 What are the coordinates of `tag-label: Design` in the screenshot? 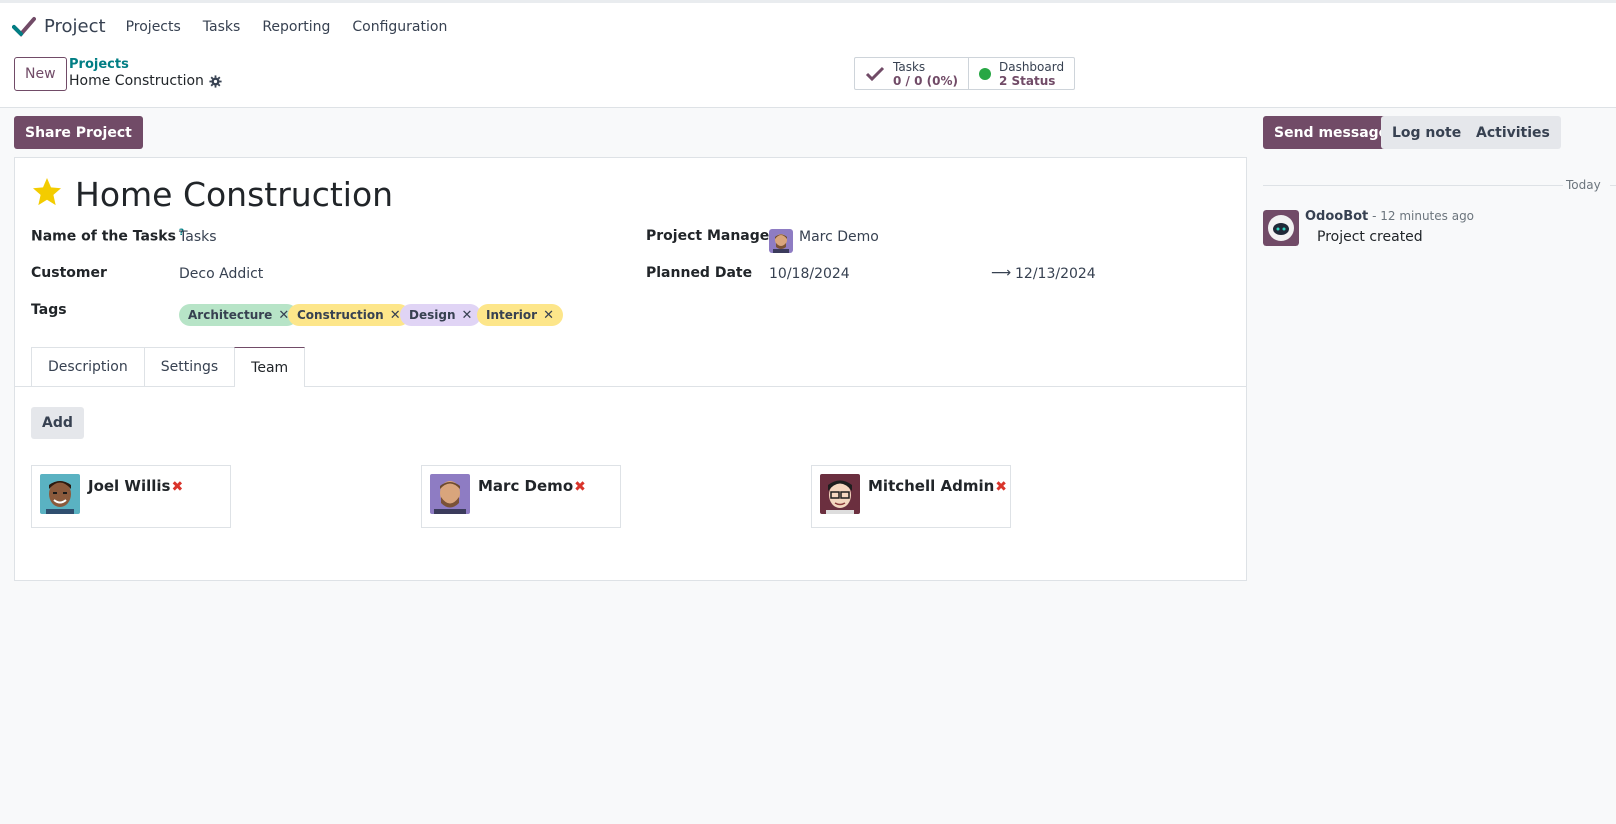 It's located at (432, 315).